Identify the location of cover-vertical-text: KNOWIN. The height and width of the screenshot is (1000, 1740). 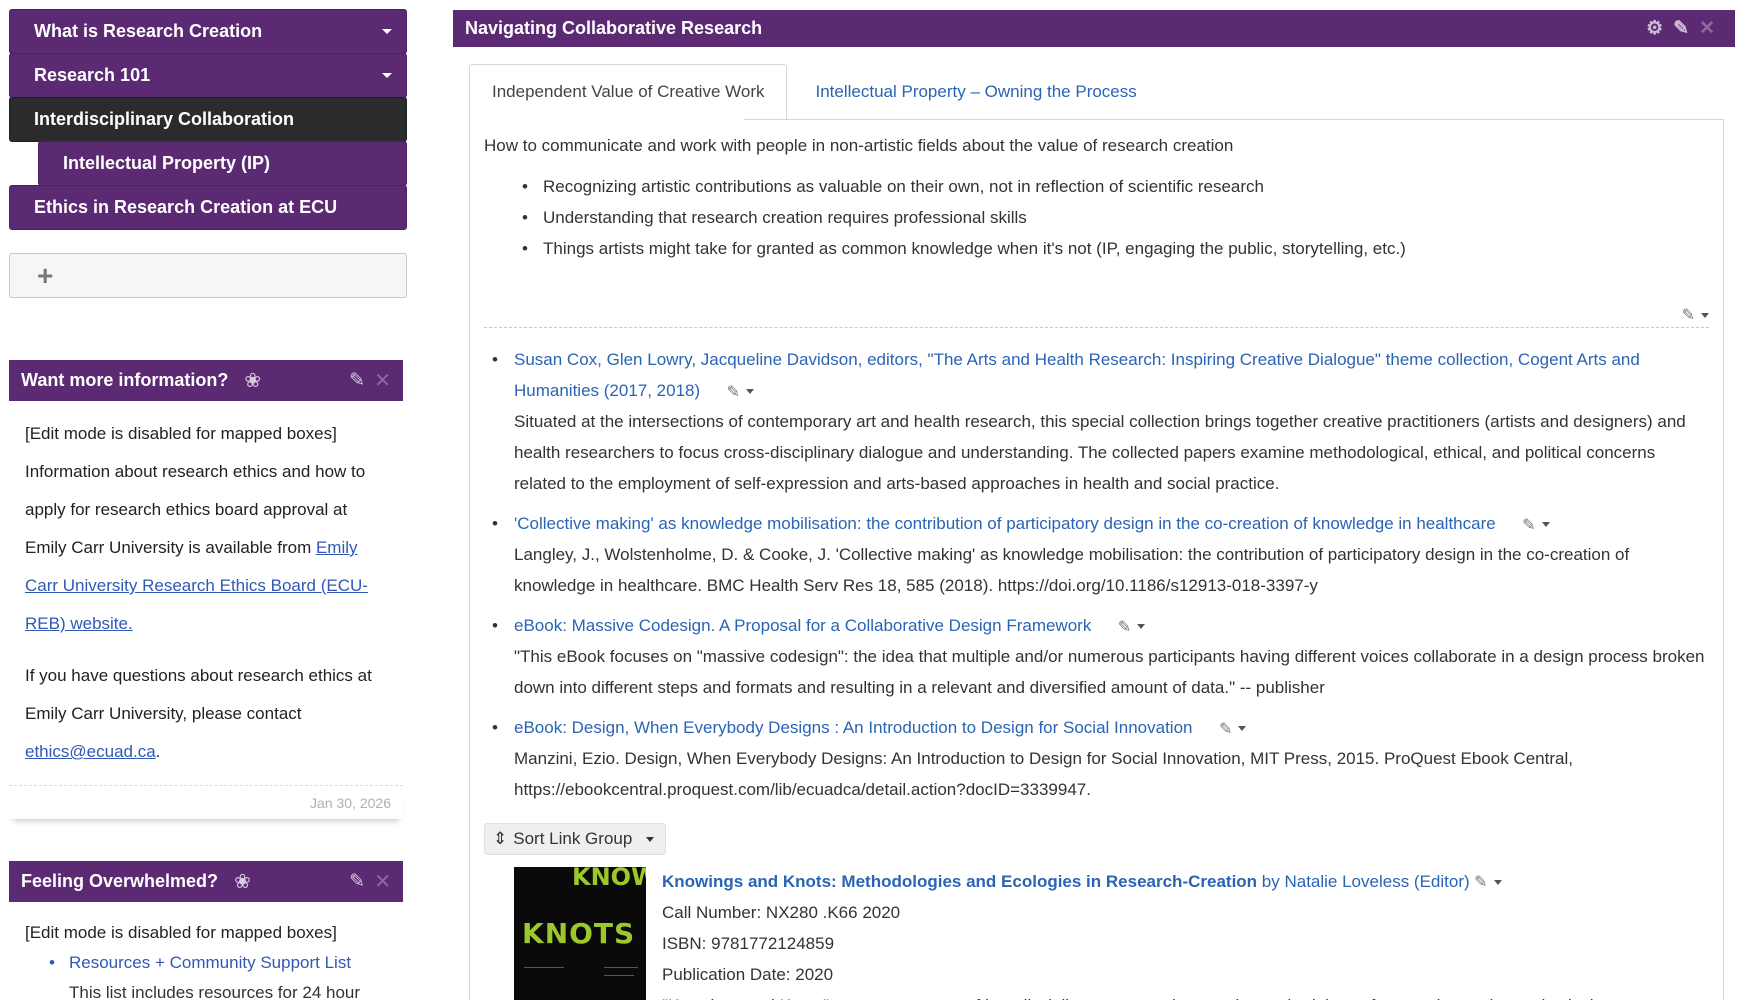
(609, 879).